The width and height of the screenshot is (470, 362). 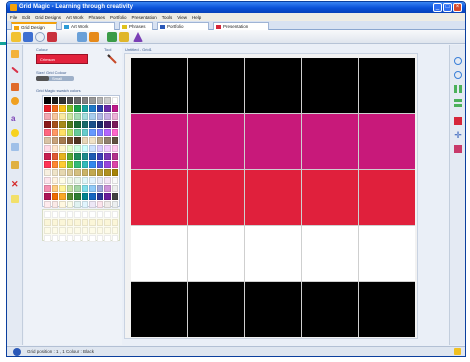 I want to click on tab-portfolio: Portfolio, so click(x=183, y=26).